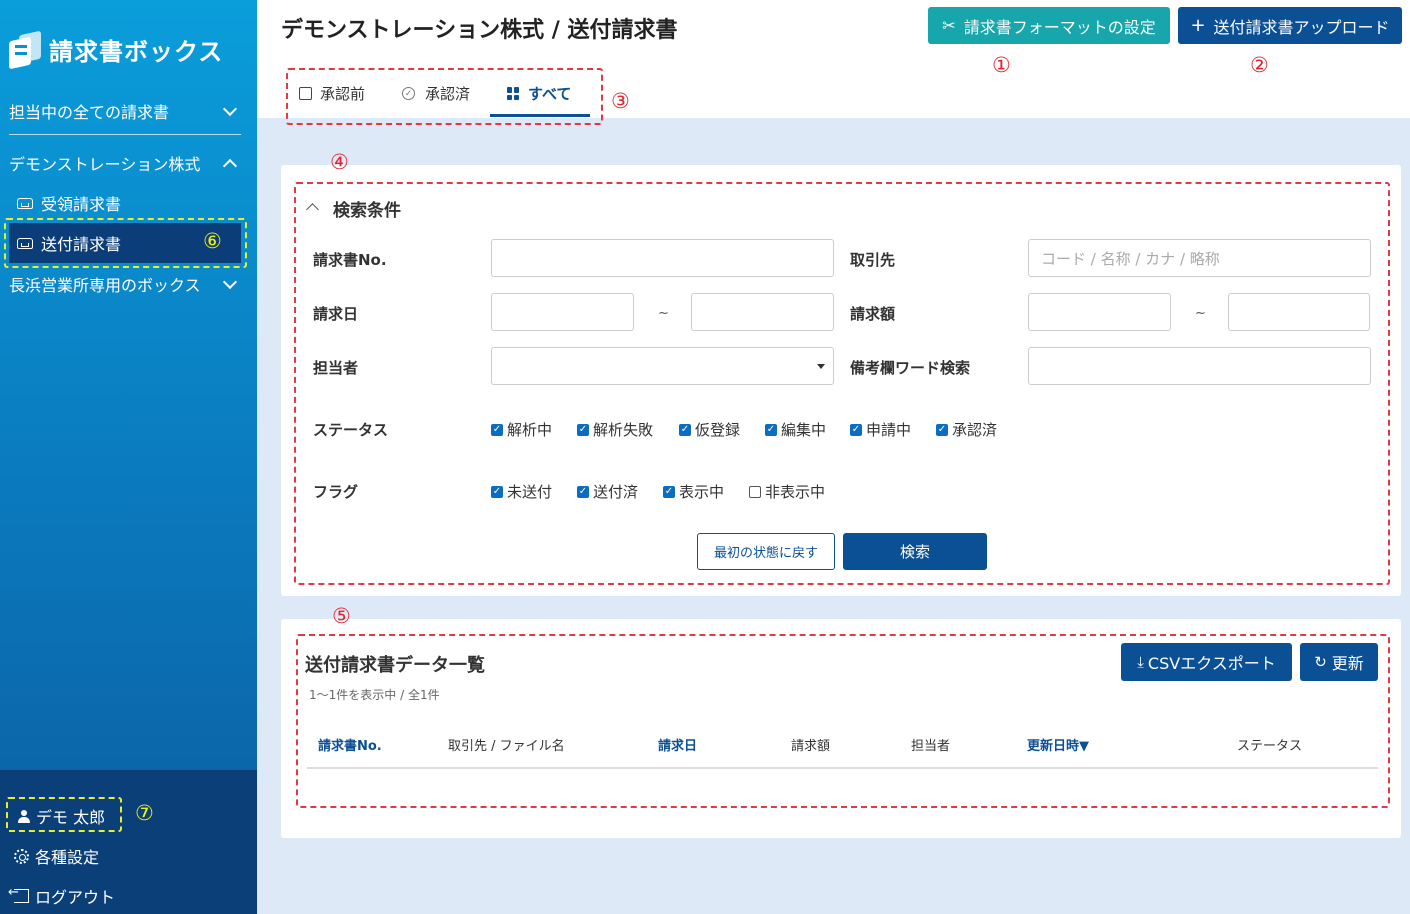  I want to click on status-checkbox: ✓ 仮登録, so click(709, 429).